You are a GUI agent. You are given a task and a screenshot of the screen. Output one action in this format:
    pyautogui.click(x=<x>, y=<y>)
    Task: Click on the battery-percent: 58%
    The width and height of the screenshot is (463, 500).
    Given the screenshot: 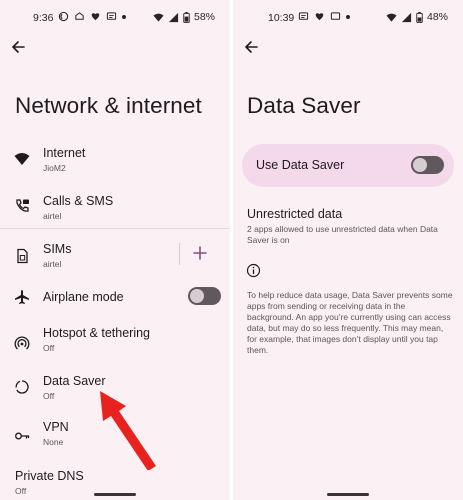 What is the action you would take?
    pyautogui.click(x=204, y=17)
    